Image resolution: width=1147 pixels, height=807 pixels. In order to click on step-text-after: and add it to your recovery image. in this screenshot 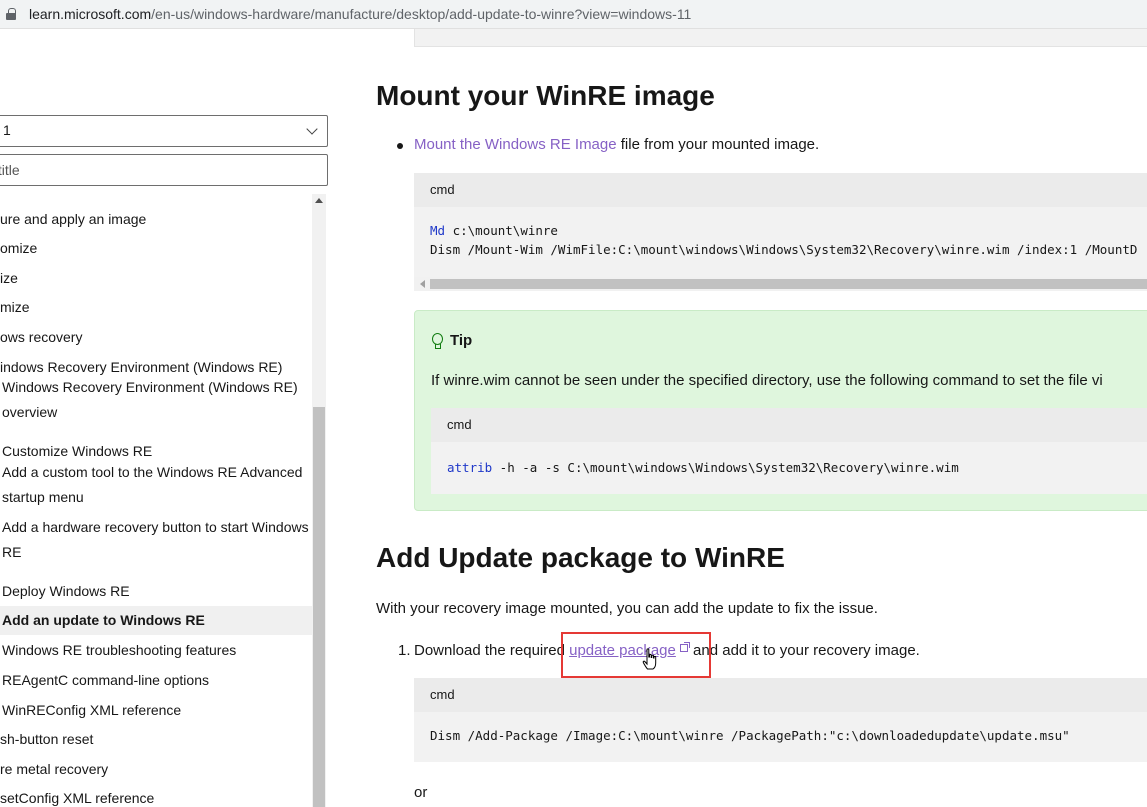, I will do `click(804, 650)`.